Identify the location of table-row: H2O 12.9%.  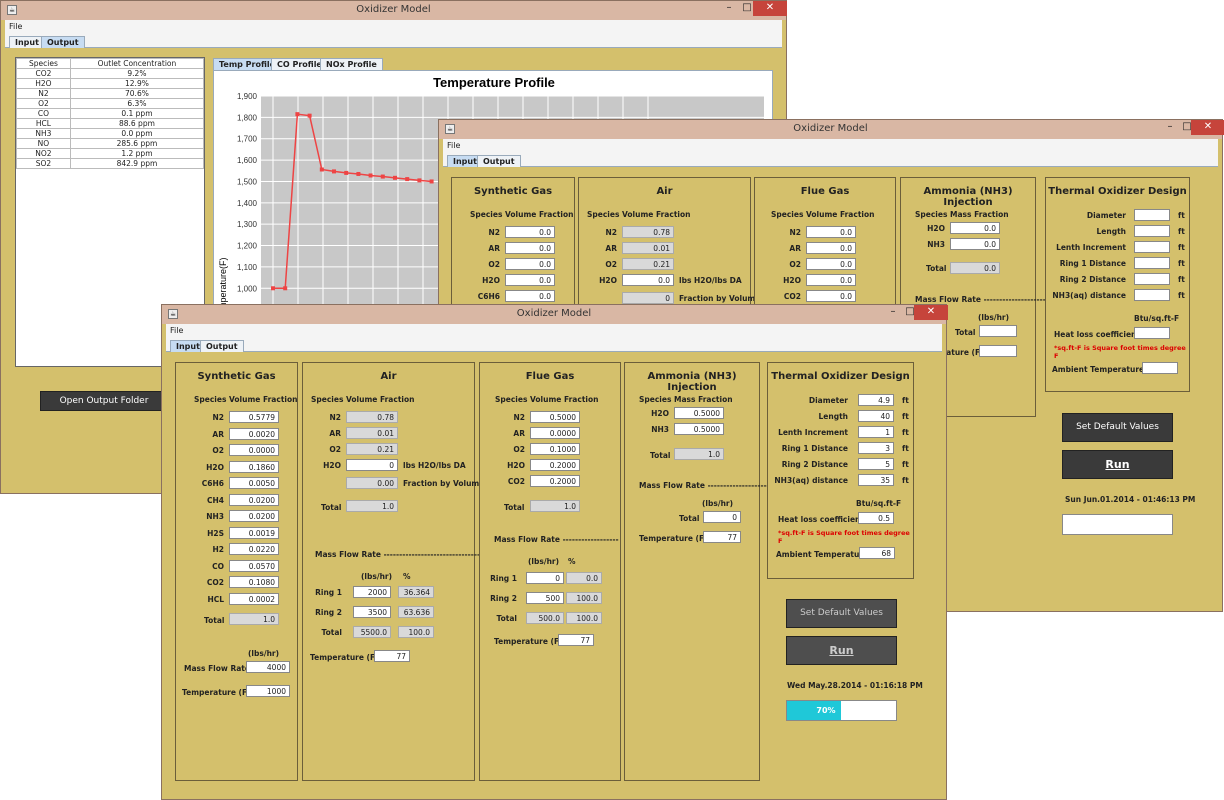
(110, 83).